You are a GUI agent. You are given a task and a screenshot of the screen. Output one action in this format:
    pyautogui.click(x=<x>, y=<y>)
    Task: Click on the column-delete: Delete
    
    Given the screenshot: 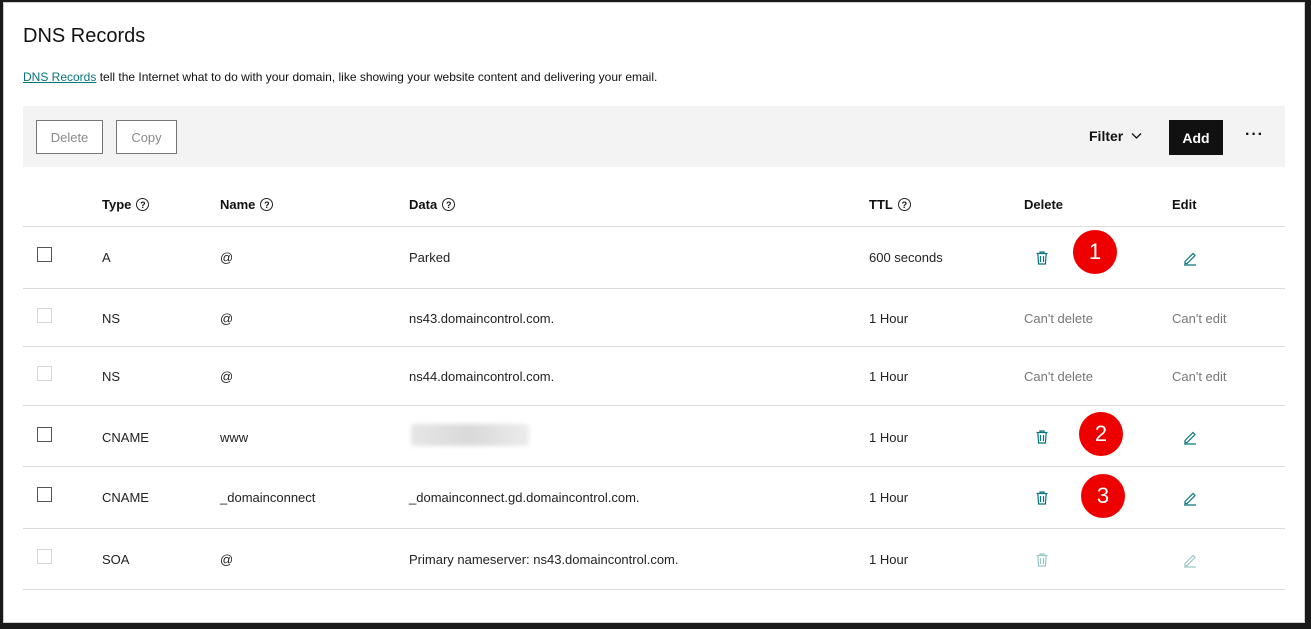 What is the action you would take?
    pyautogui.click(x=1043, y=204)
    